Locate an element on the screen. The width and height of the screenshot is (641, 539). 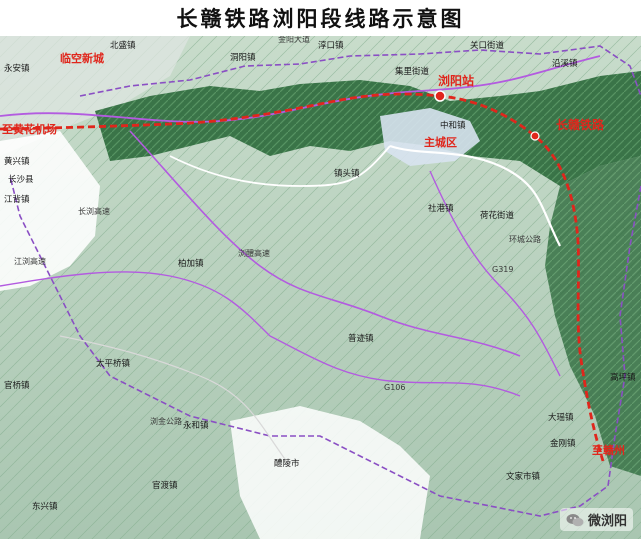
place-hehua: 荷花街道 is located at coordinates (497, 215).